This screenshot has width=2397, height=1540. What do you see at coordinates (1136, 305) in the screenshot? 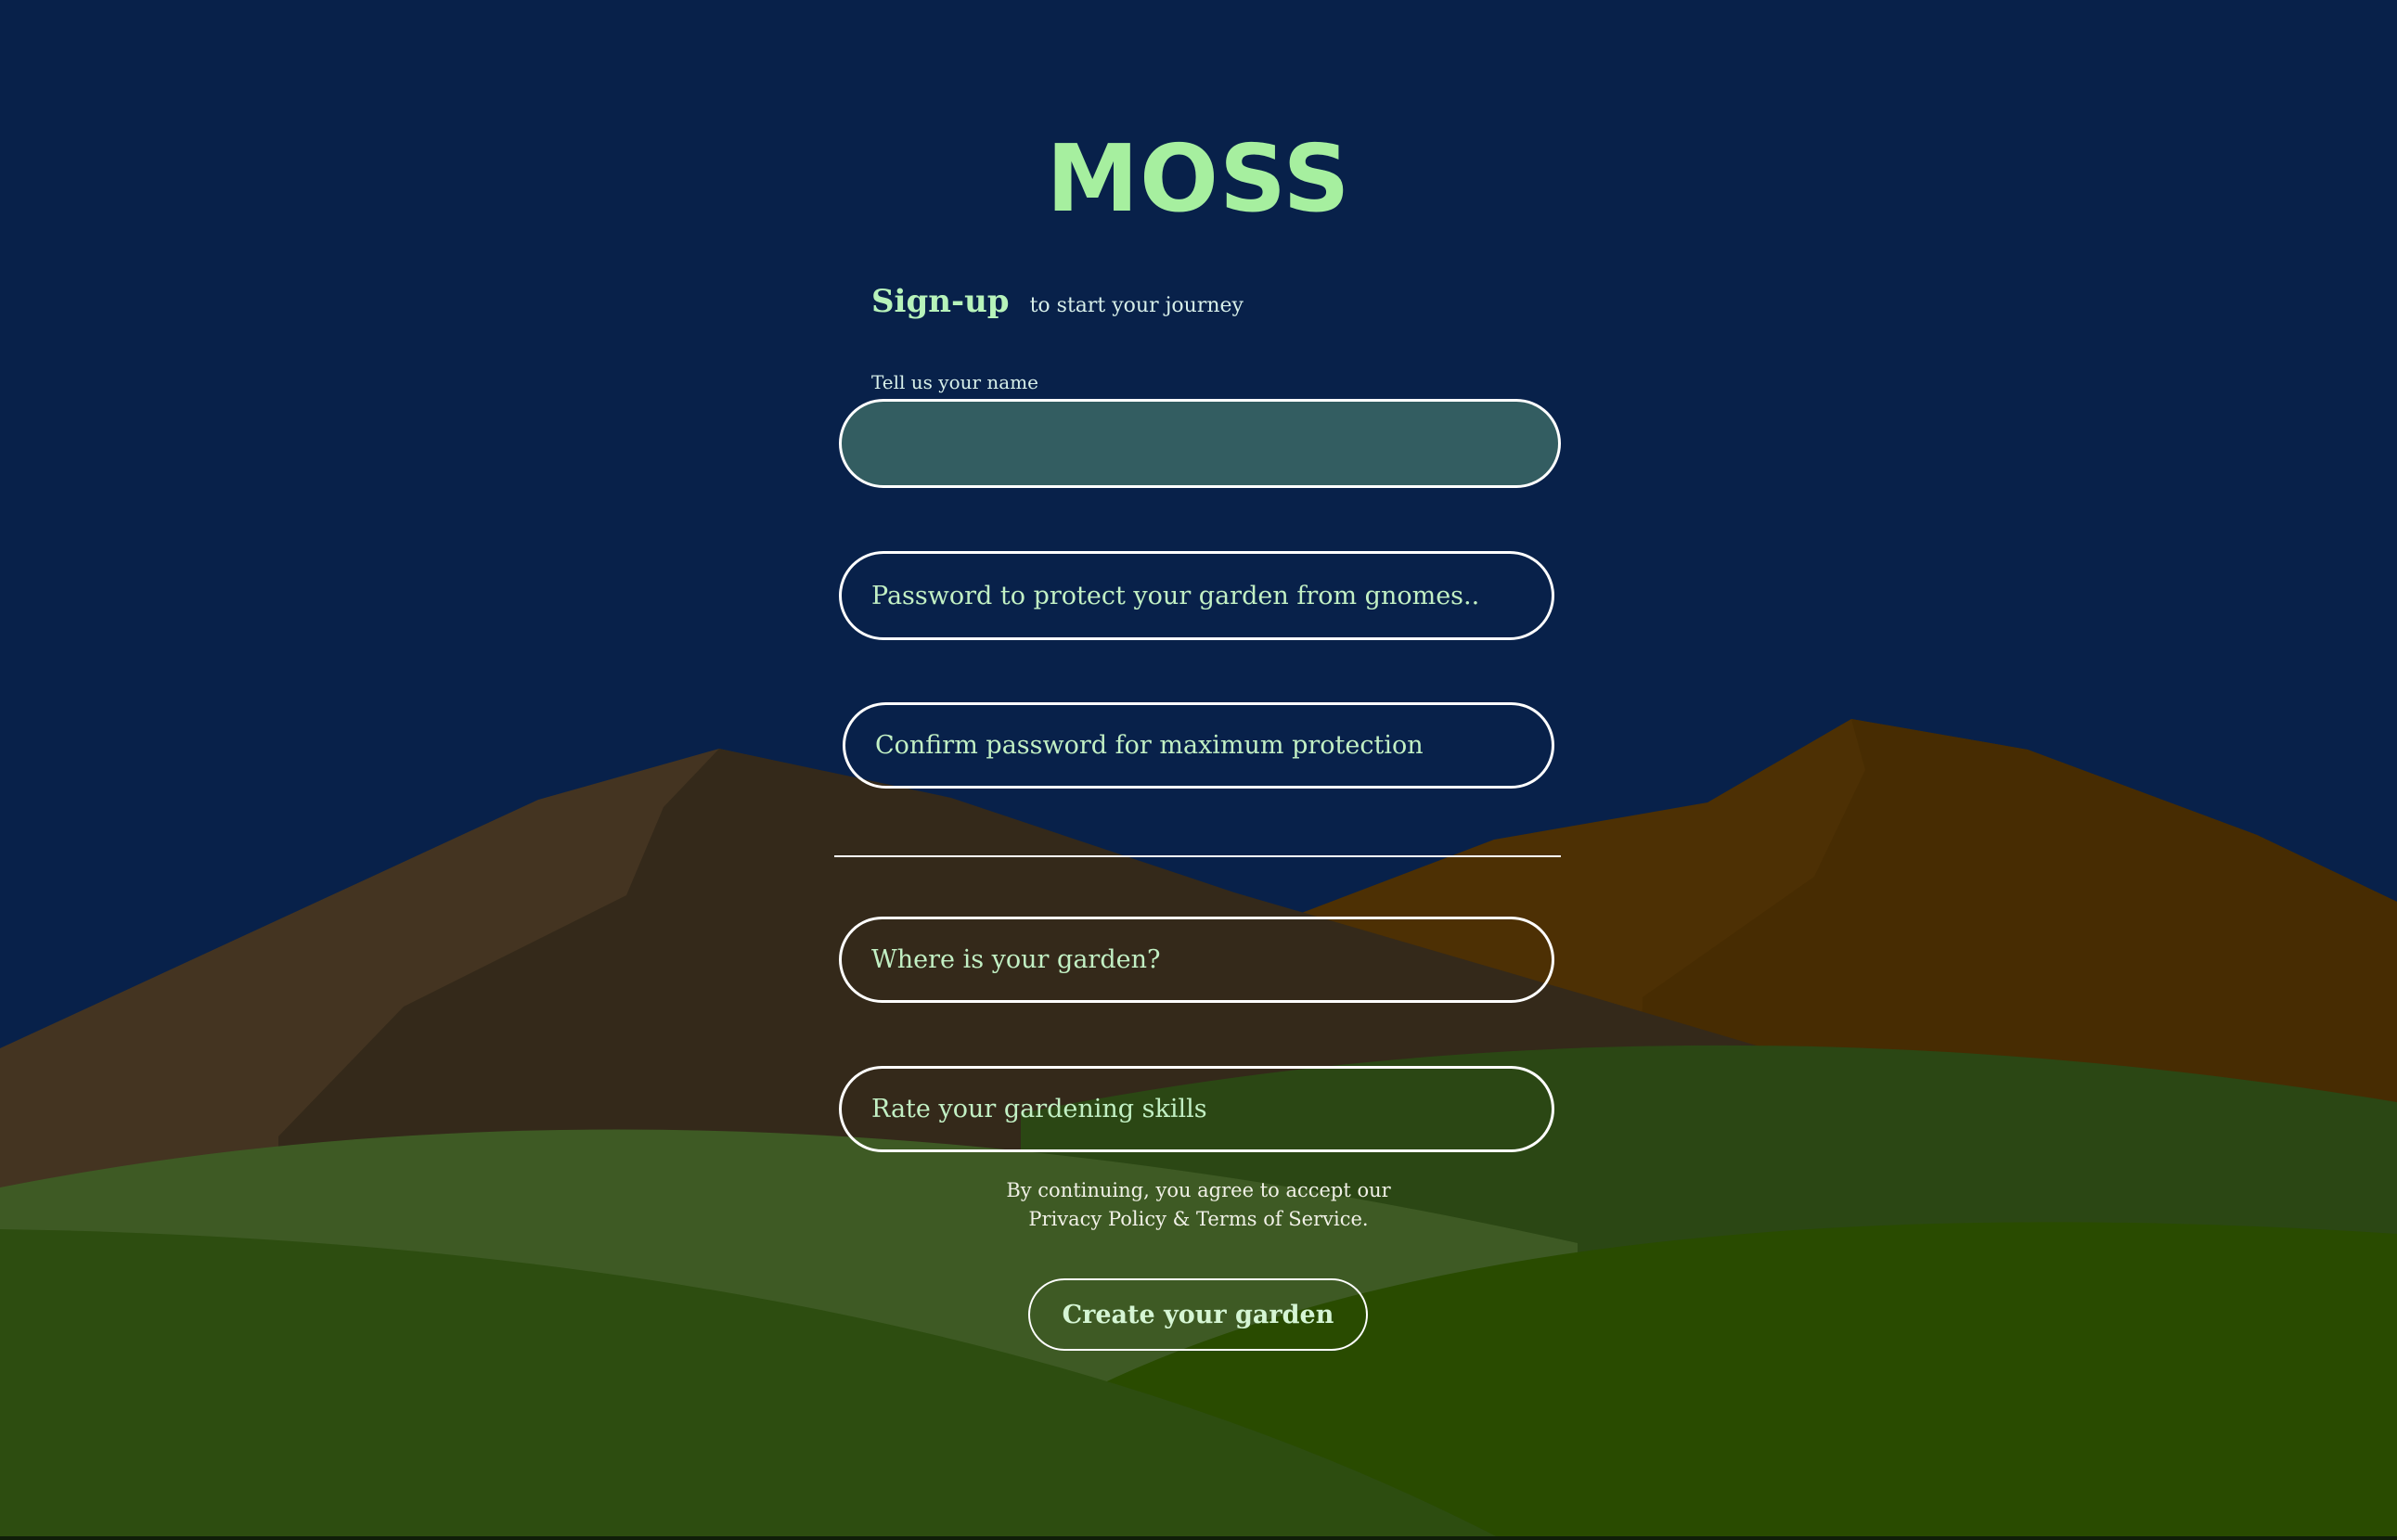
I see `signup-subtitle: to start your journey` at bounding box center [1136, 305].